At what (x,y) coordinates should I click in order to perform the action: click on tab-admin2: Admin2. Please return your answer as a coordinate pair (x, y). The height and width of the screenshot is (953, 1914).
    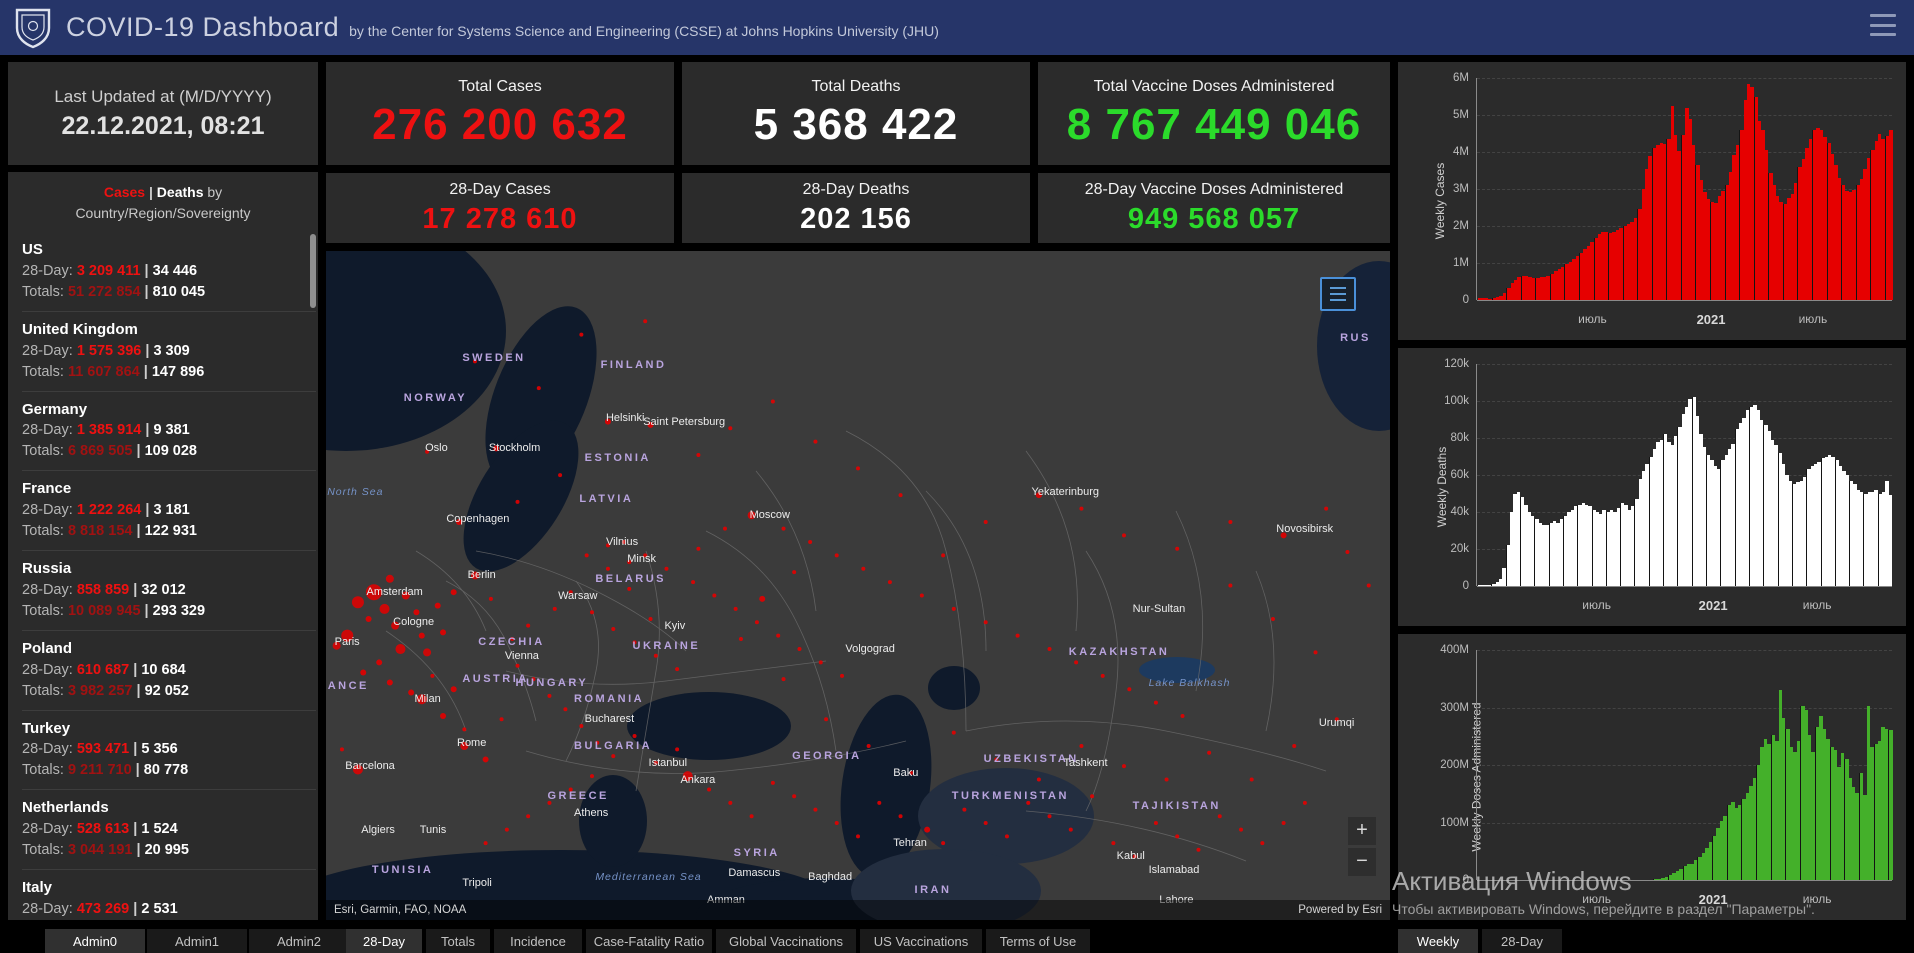
    Looking at the image, I should click on (299, 941).